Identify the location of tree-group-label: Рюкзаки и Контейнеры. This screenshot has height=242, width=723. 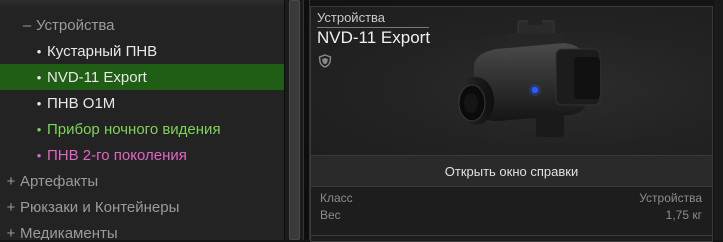
(100, 207).